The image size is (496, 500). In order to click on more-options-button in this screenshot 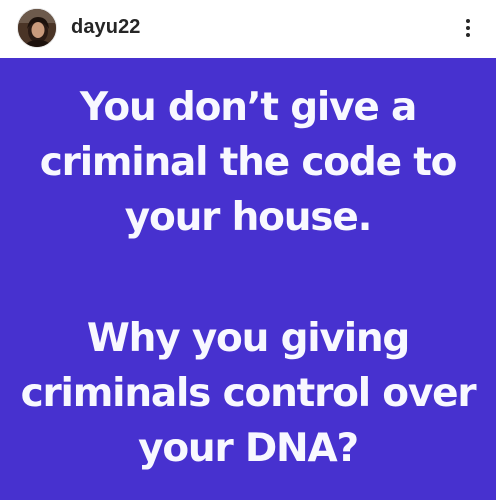, I will do `click(468, 28)`.